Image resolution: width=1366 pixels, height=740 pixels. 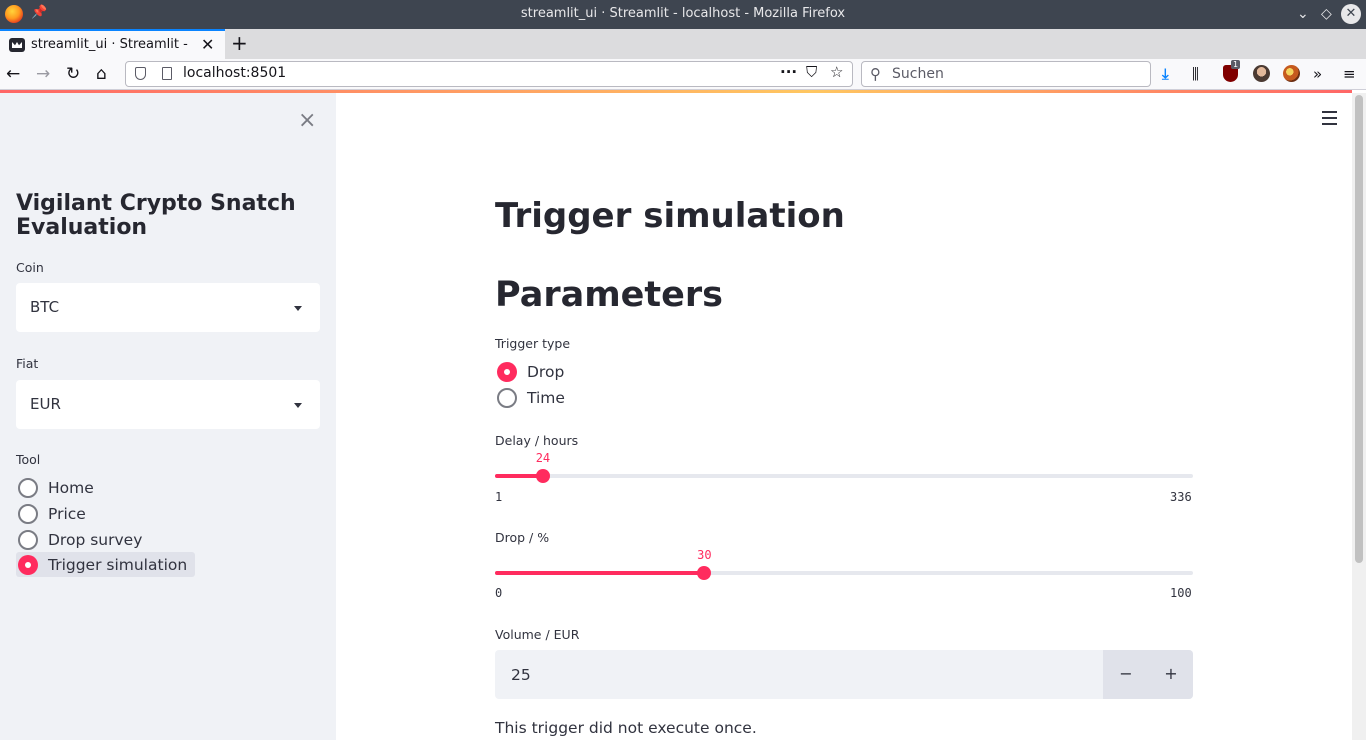 What do you see at coordinates (626, 728) in the screenshot?
I see `result-text: This trigger did not execute once.` at bounding box center [626, 728].